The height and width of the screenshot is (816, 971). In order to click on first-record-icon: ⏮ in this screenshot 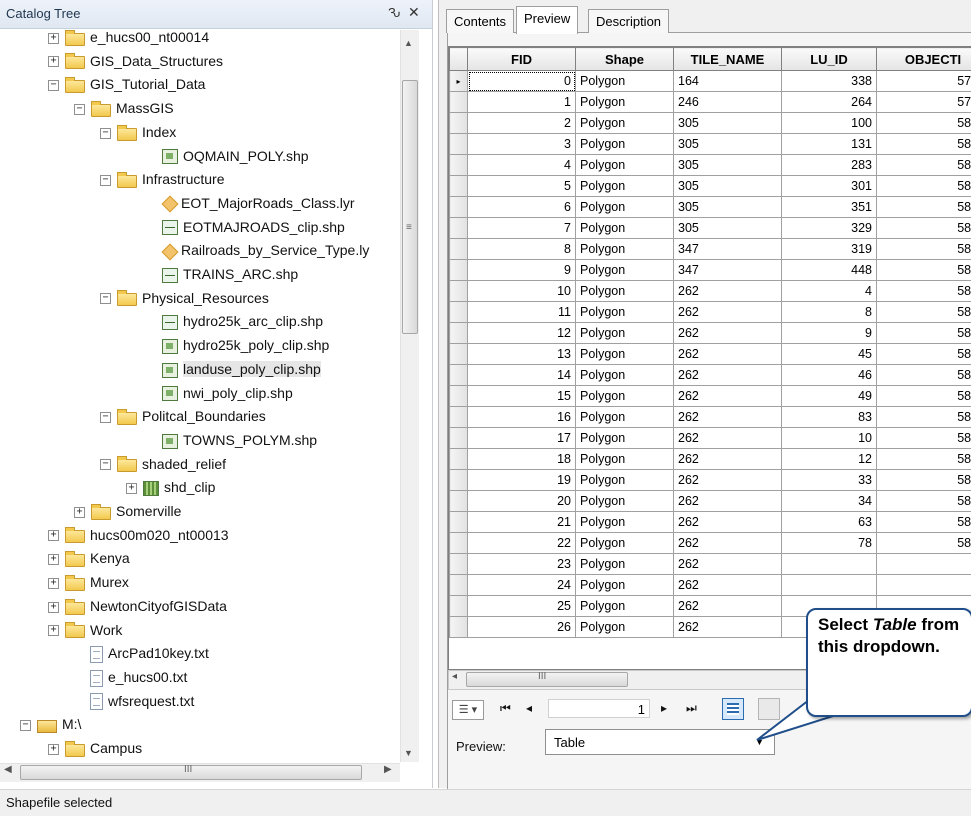, I will do `click(505, 708)`.